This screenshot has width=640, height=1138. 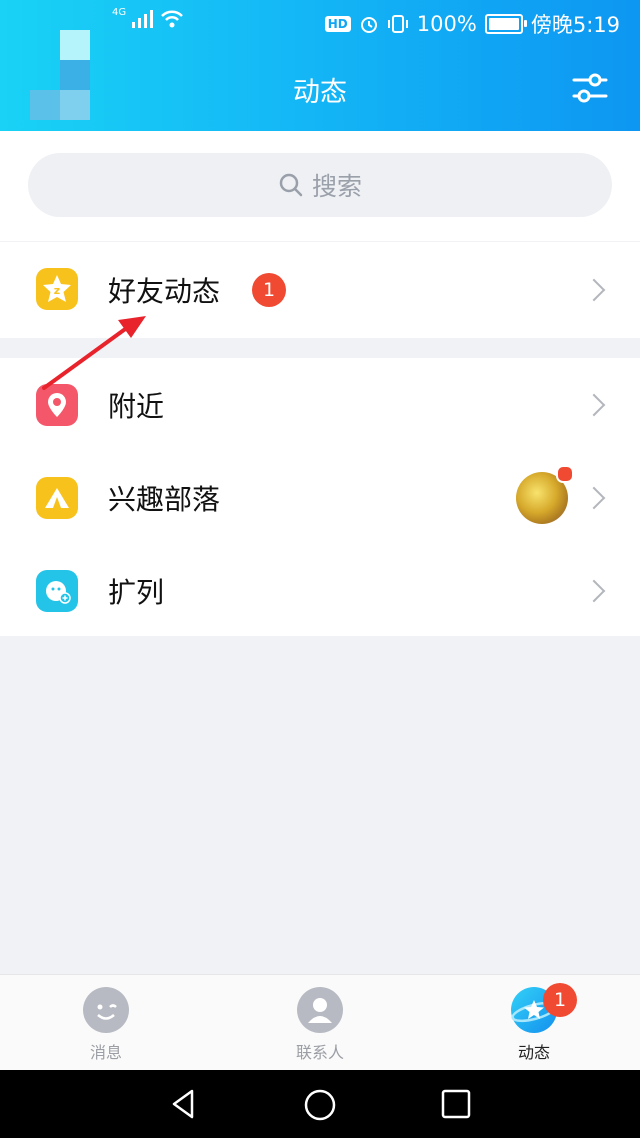 I want to click on wifi-icon, so click(x=172, y=19).